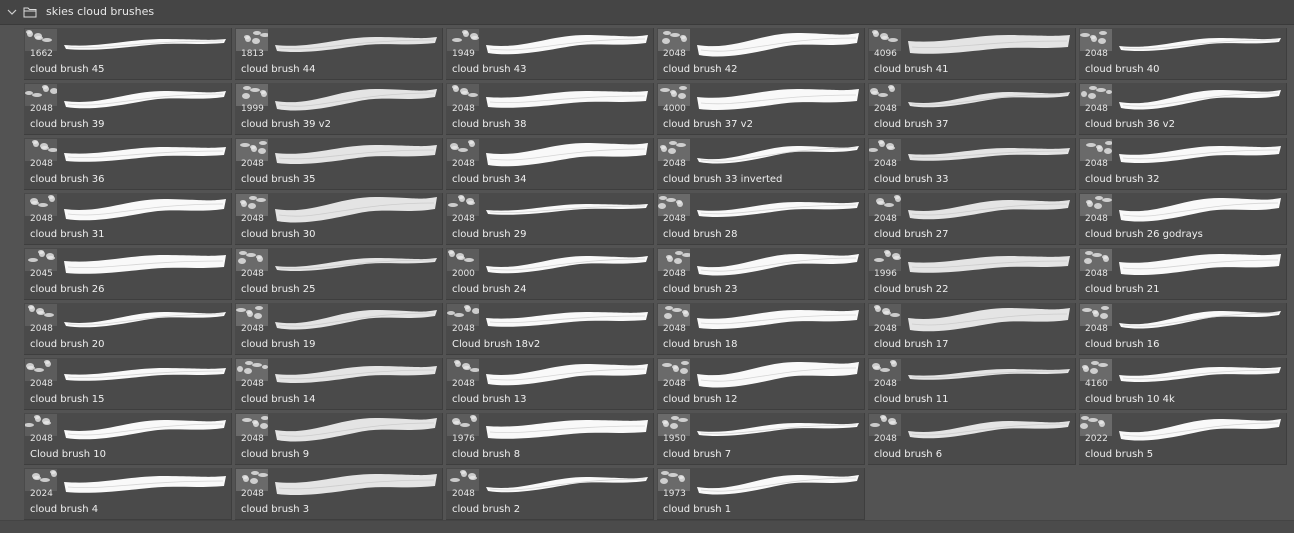  I want to click on brush-tile: 2048 cloud brush 21, so click(1183, 274).